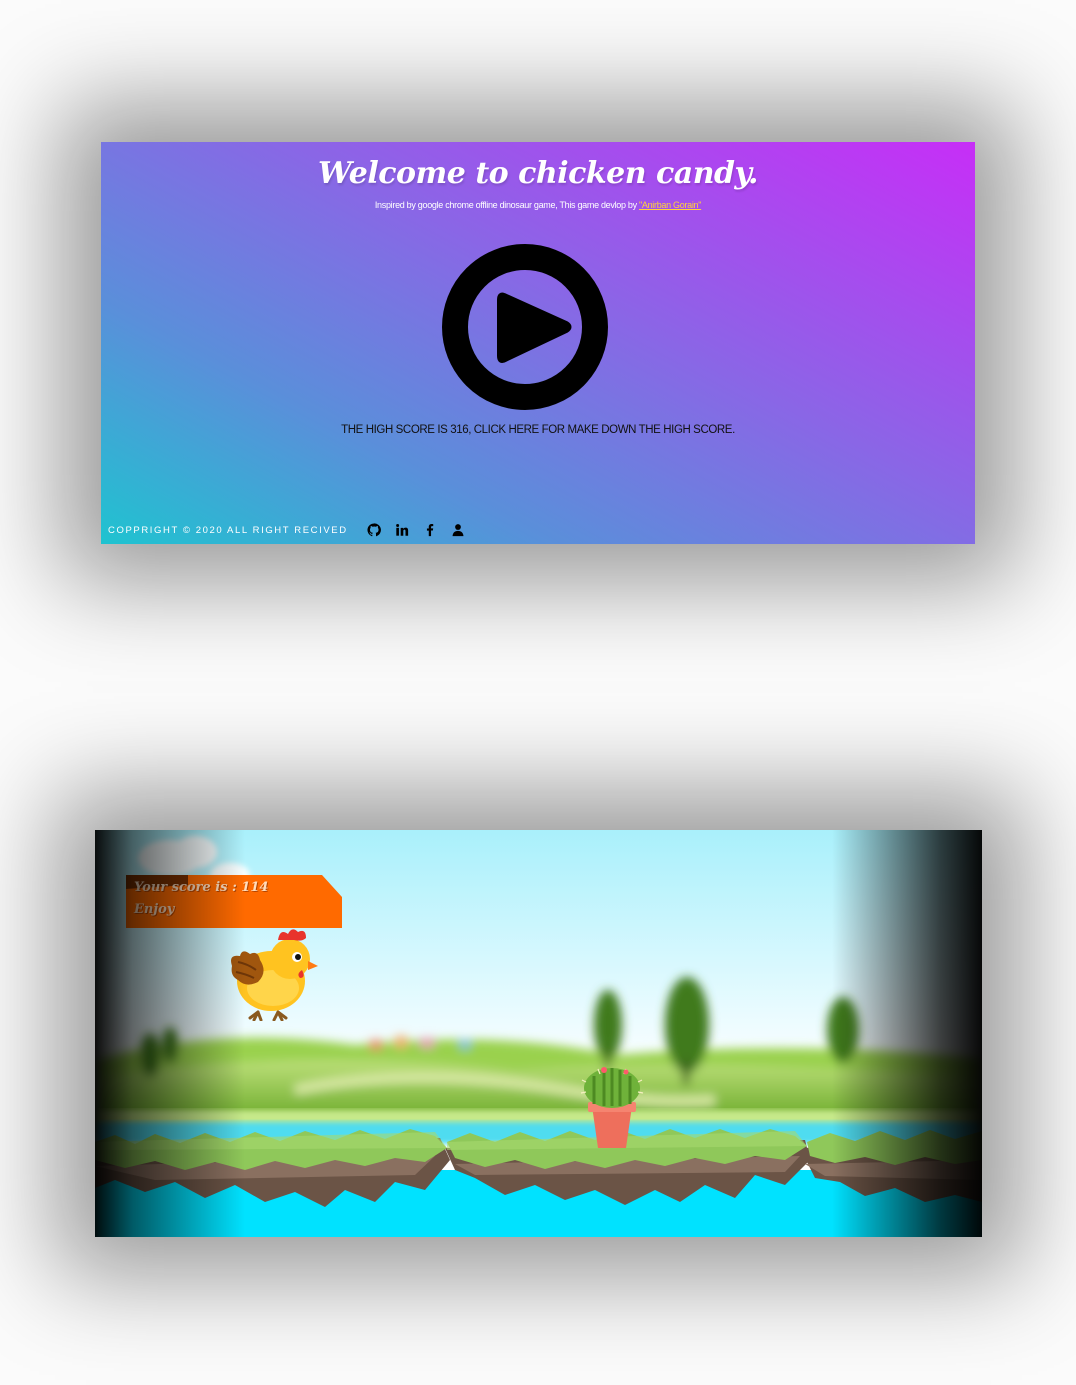 This screenshot has width=1076, height=1385. Describe the element at coordinates (374, 530) in the screenshot. I see `github-icon` at that location.